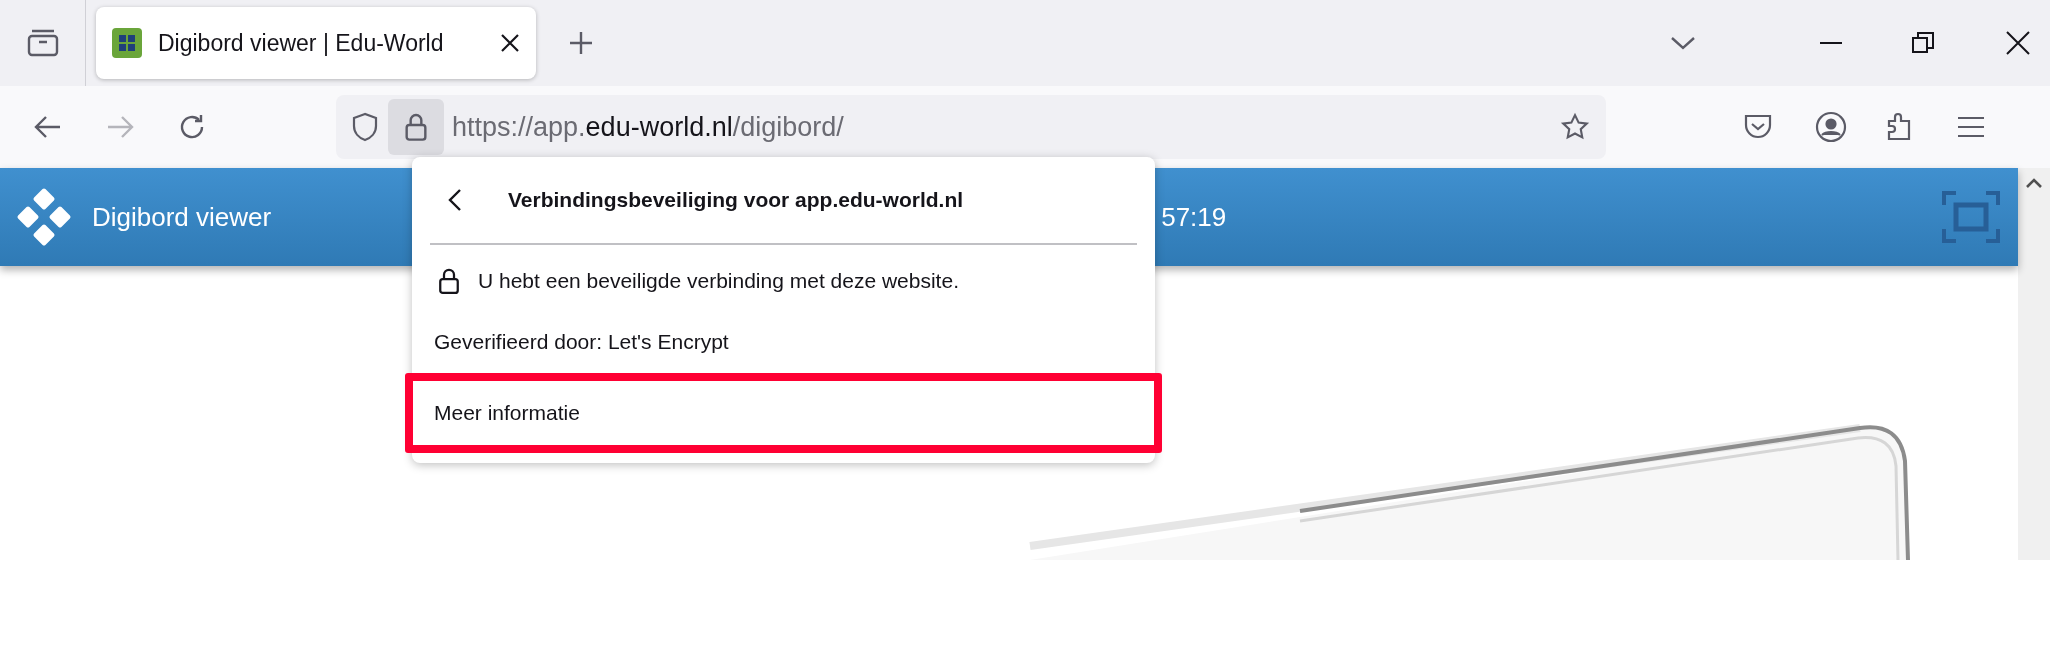 The width and height of the screenshot is (2050, 662). I want to click on menu-icon, so click(1971, 127).